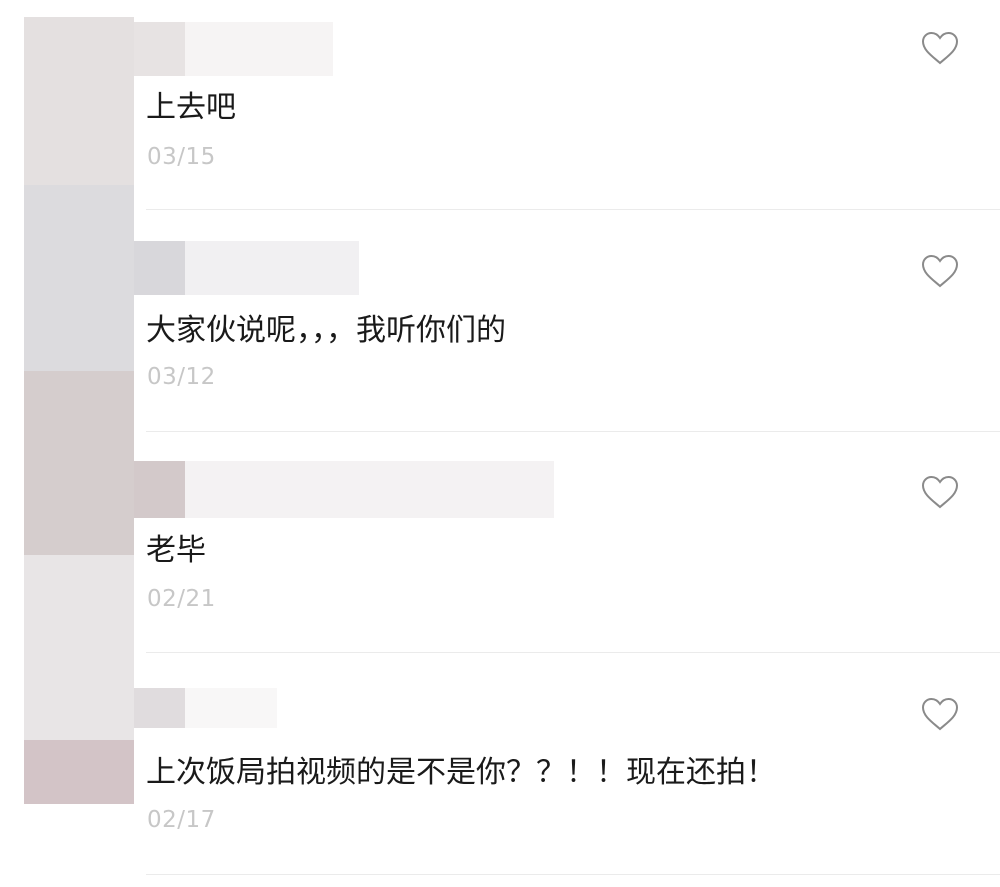 Image resolution: width=1000 pixels, height=887 pixels. What do you see at coordinates (181, 599) in the screenshot?
I see `comment-date: 02/21` at bounding box center [181, 599].